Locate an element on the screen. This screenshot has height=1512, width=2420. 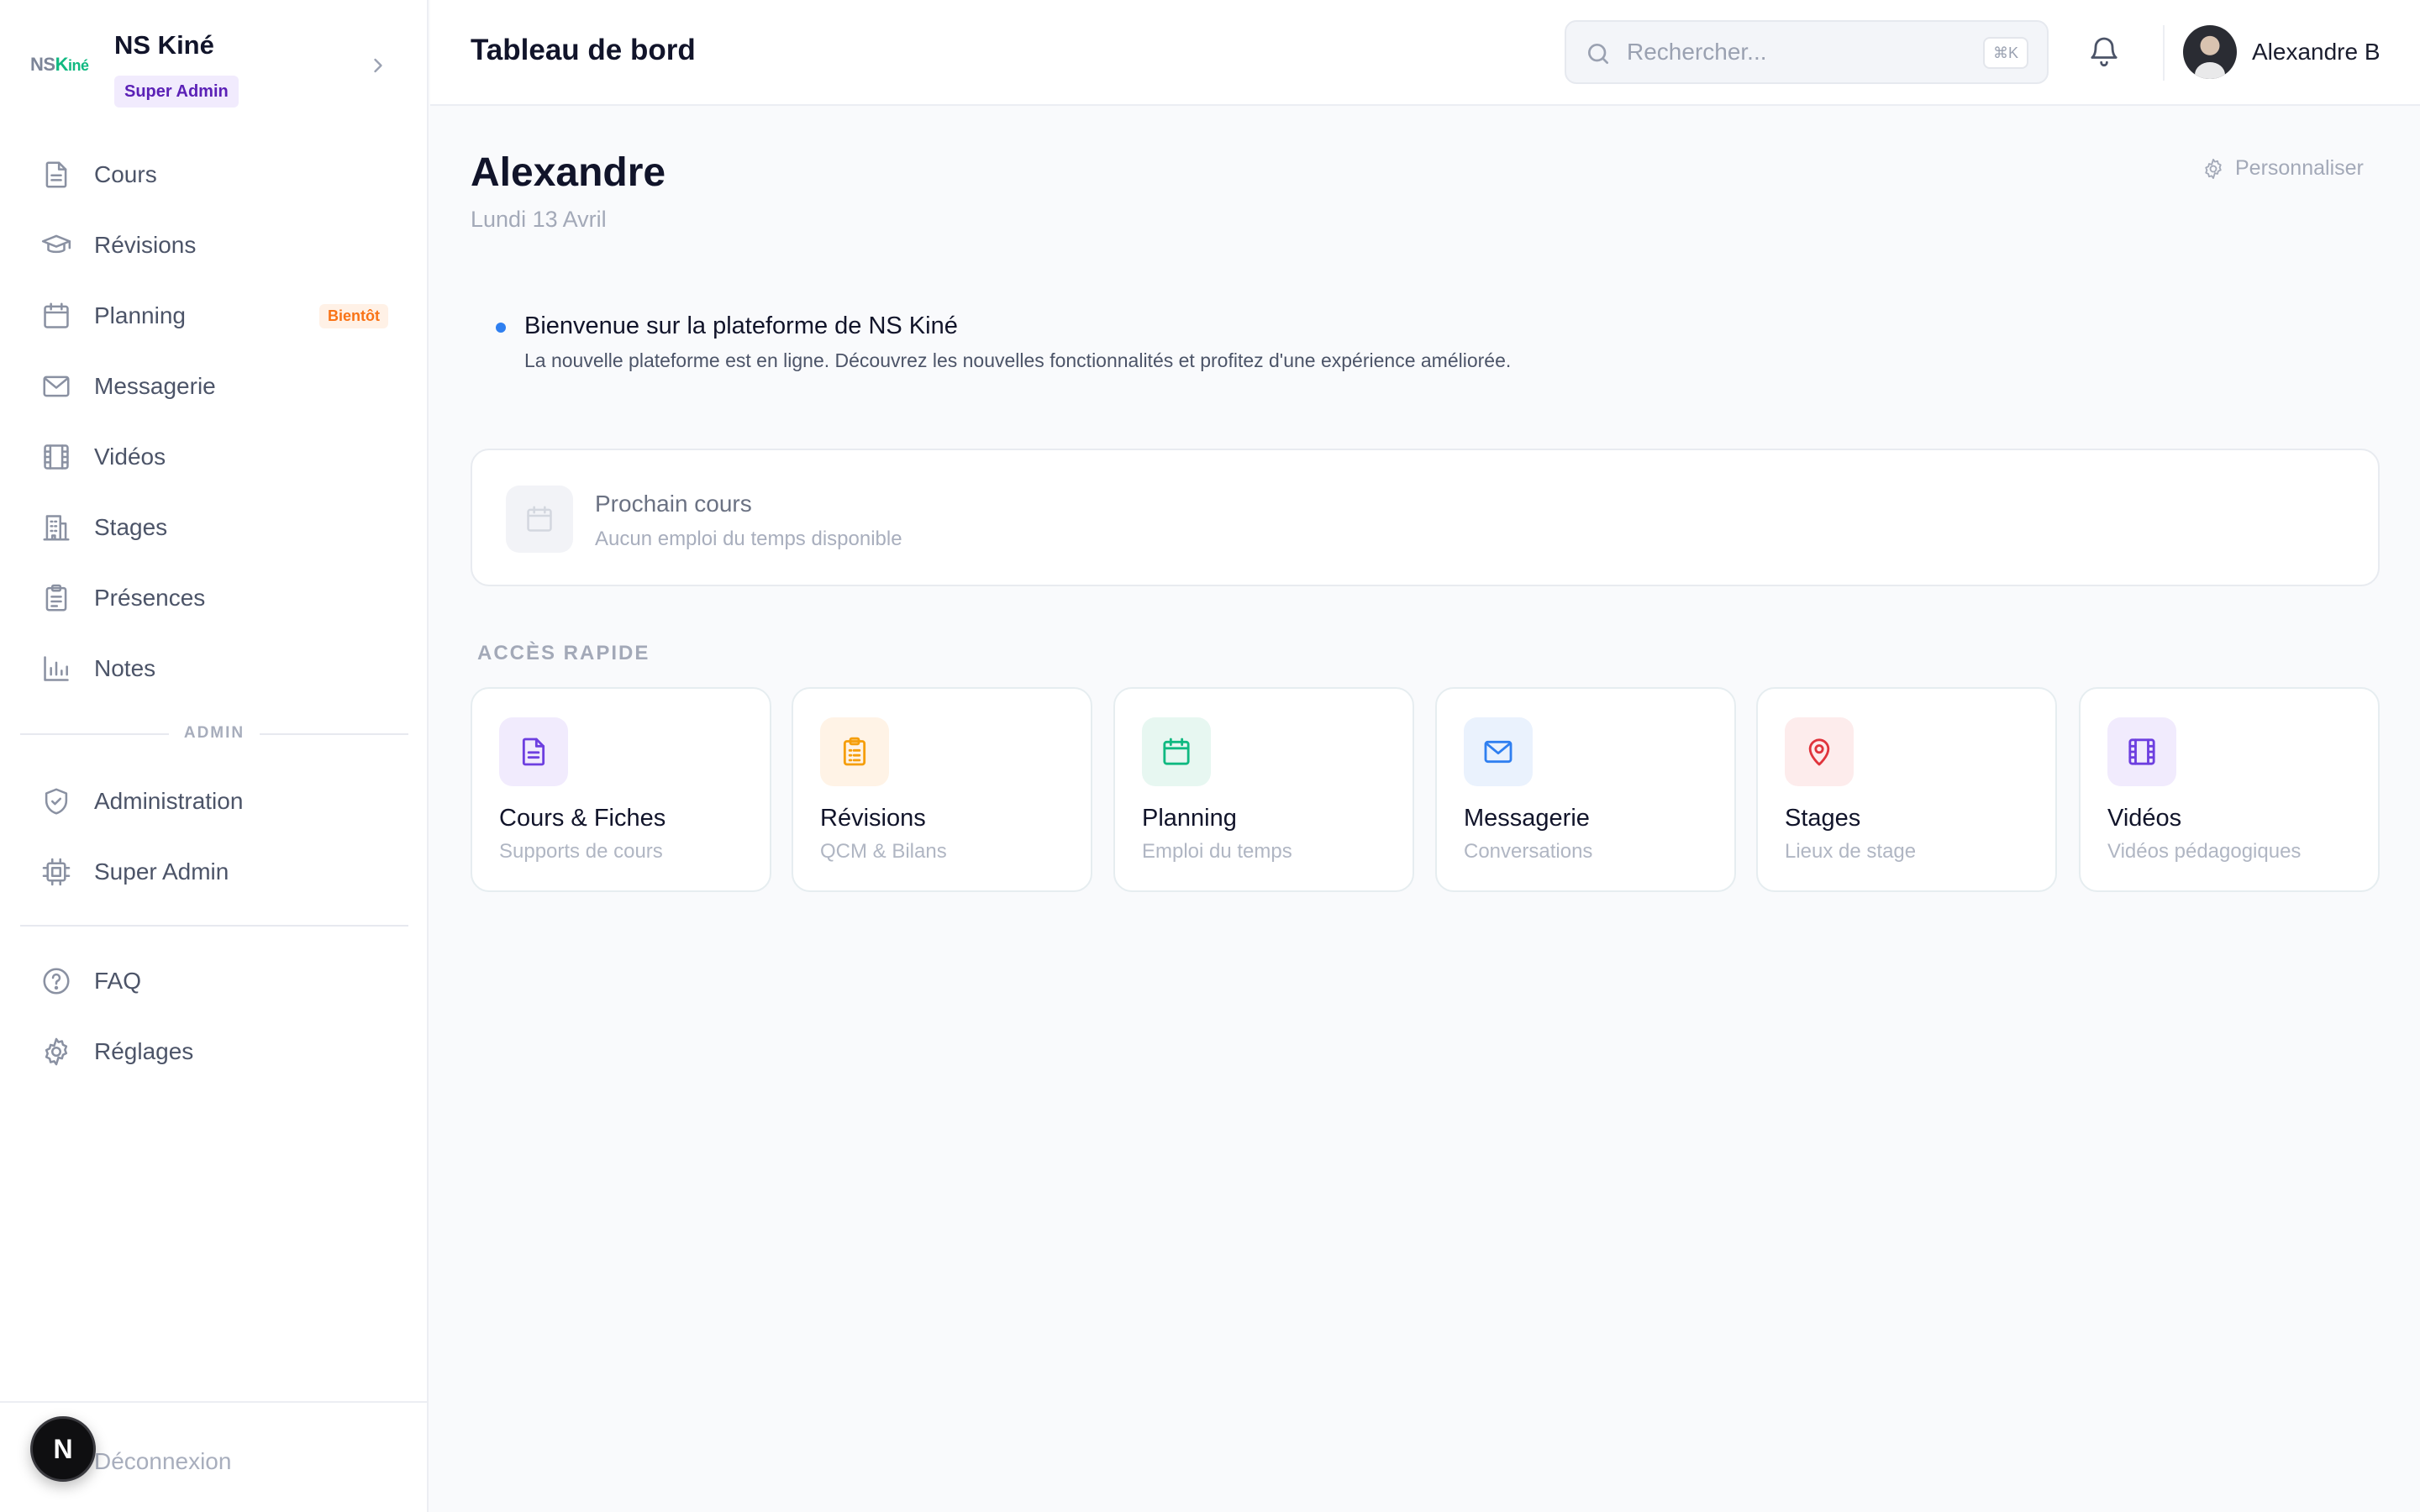
quick-access-heading: ACCÈS RAPIDE is located at coordinates (563, 653).